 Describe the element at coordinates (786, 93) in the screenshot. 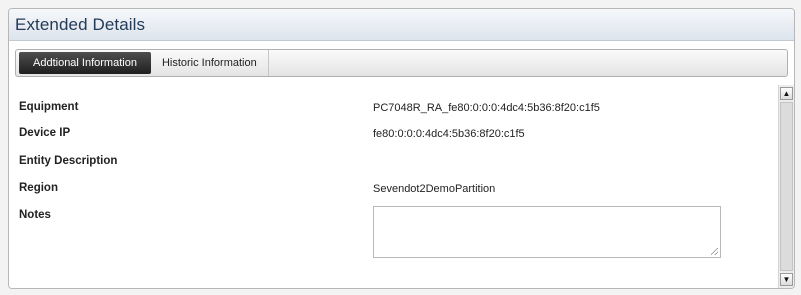

I see `arrow-up-icon: ▲` at that location.